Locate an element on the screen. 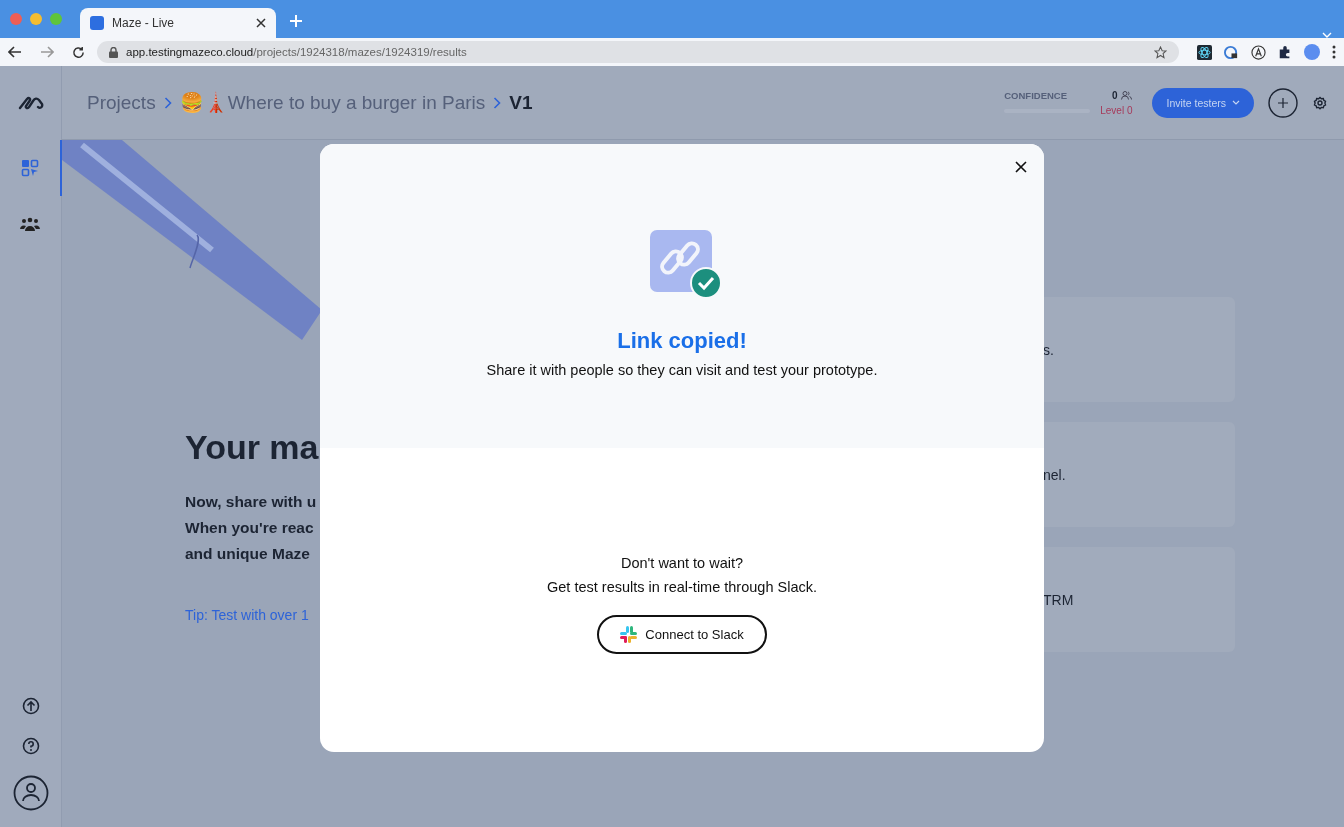 The image size is (1344, 827). description-text: Now, share with u is located at coordinates (251, 502).